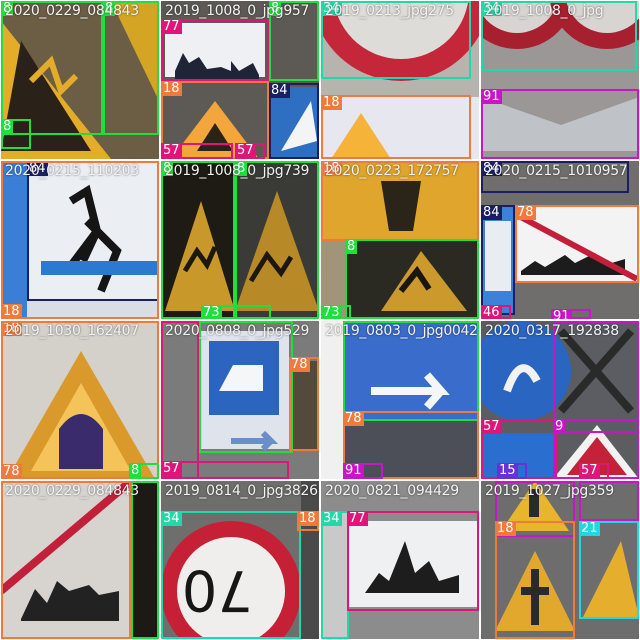 The height and width of the screenshot is (640, 640). Describe the element at coordinates (392, 171) in the screenshot. I see `tile-filename: 2020_0223_172757` at that location.